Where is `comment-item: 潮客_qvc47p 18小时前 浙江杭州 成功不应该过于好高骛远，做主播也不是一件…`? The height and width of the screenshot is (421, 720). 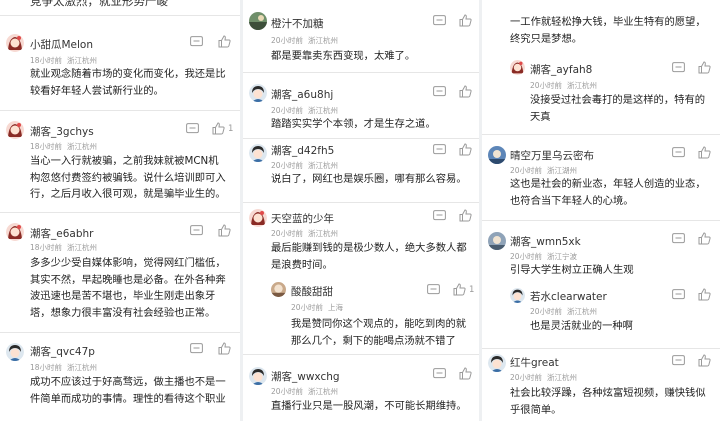 comment-item: 潮客_qvc47p 18小时前 浙江杭州 成功不应该过于好高骛远，做主播也不是一件… is located at coordinates (120, 376).